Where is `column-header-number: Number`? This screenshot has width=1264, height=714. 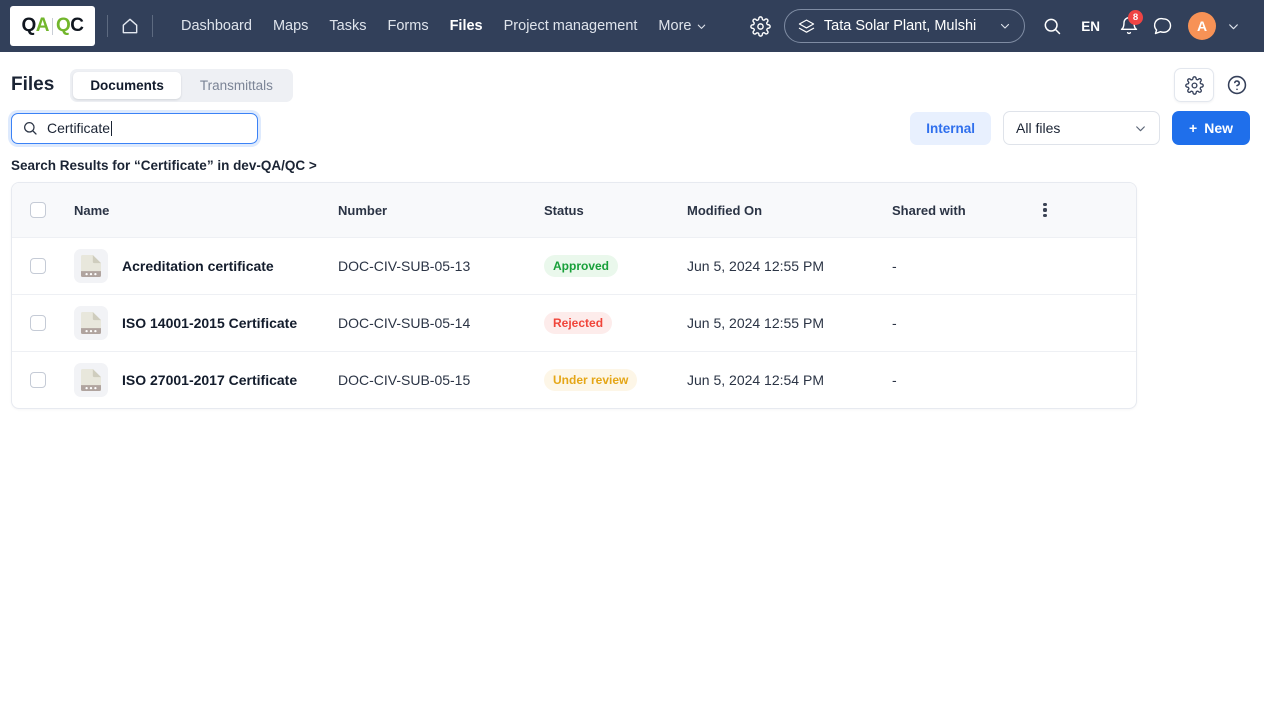 column-header-number: Number is located at coordinates (441, 210).